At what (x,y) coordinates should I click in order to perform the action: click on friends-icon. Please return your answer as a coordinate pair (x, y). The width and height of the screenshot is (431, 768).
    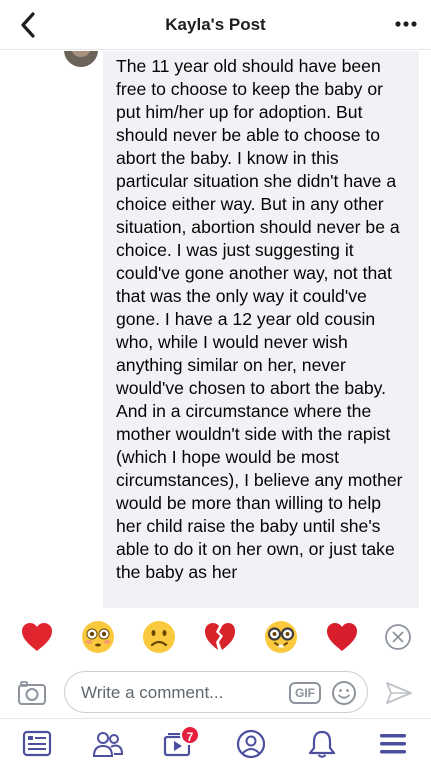
    Looking at the image, I should click on (108, 744).